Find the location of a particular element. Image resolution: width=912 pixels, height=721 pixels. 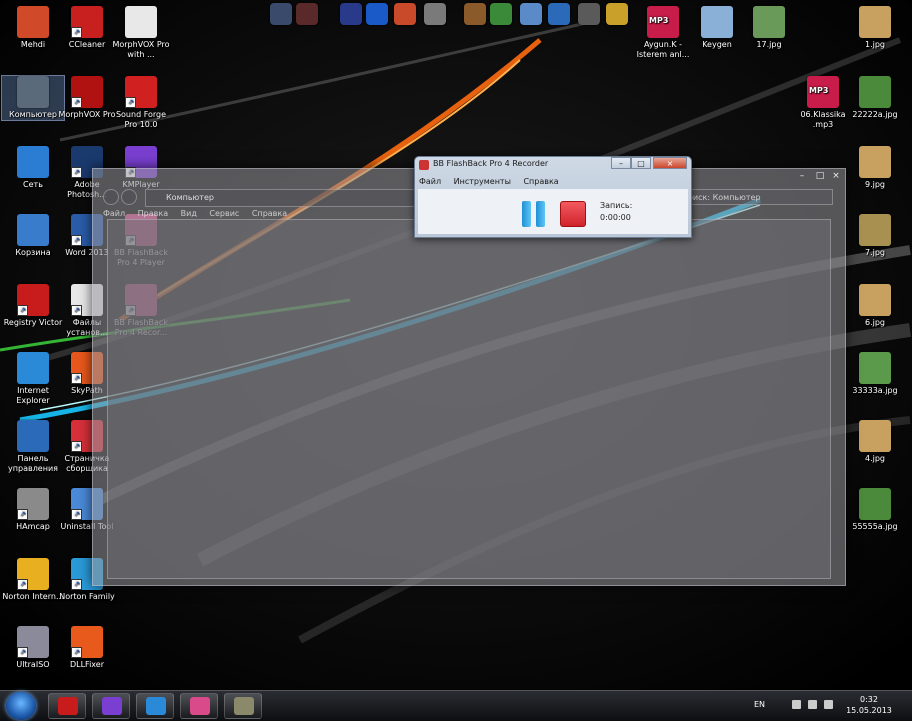

desktop-icon-left-0: Mehdi is located at coordinates (33, 28).